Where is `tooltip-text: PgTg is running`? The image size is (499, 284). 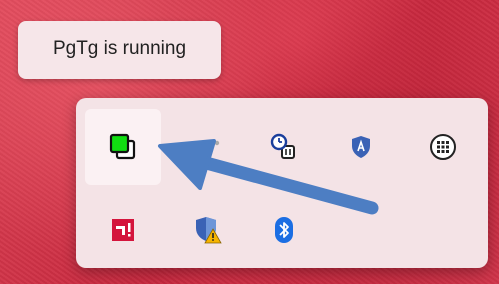
tooltip-text: PgTg is running is located at coordinates (119, 48).